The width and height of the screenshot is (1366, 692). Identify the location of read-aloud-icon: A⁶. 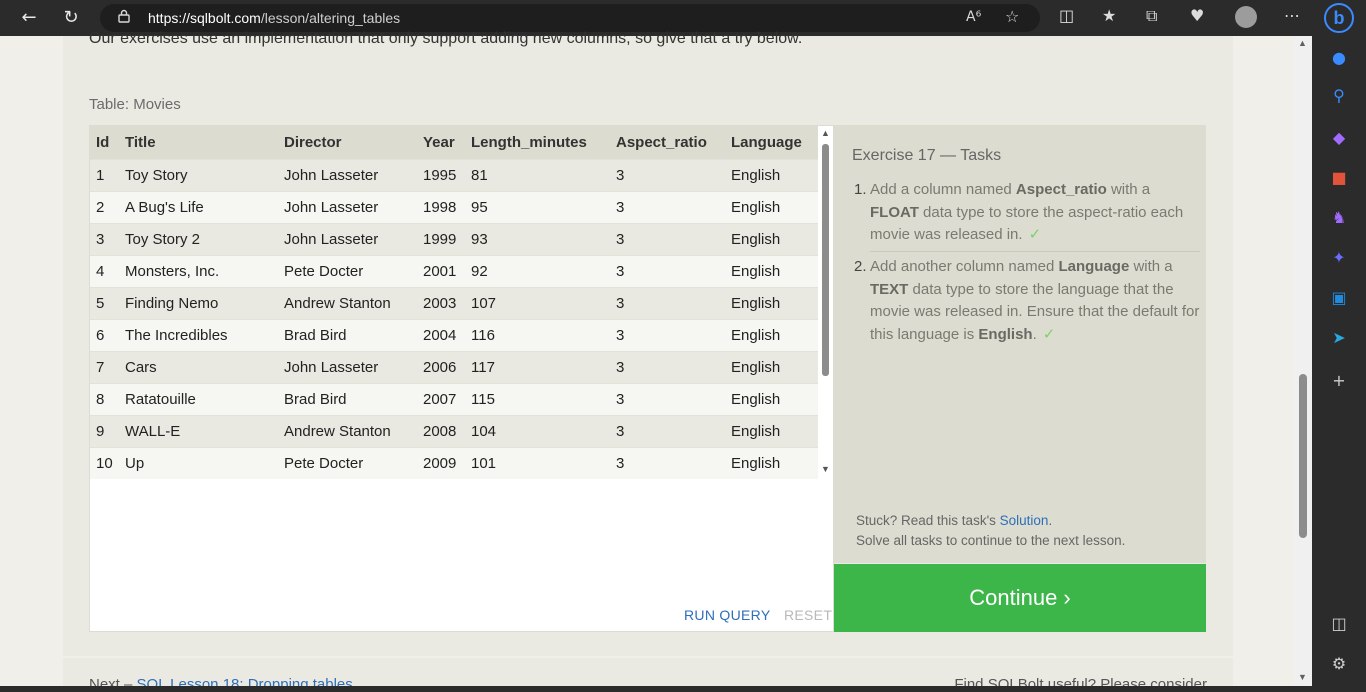
(973, 17).